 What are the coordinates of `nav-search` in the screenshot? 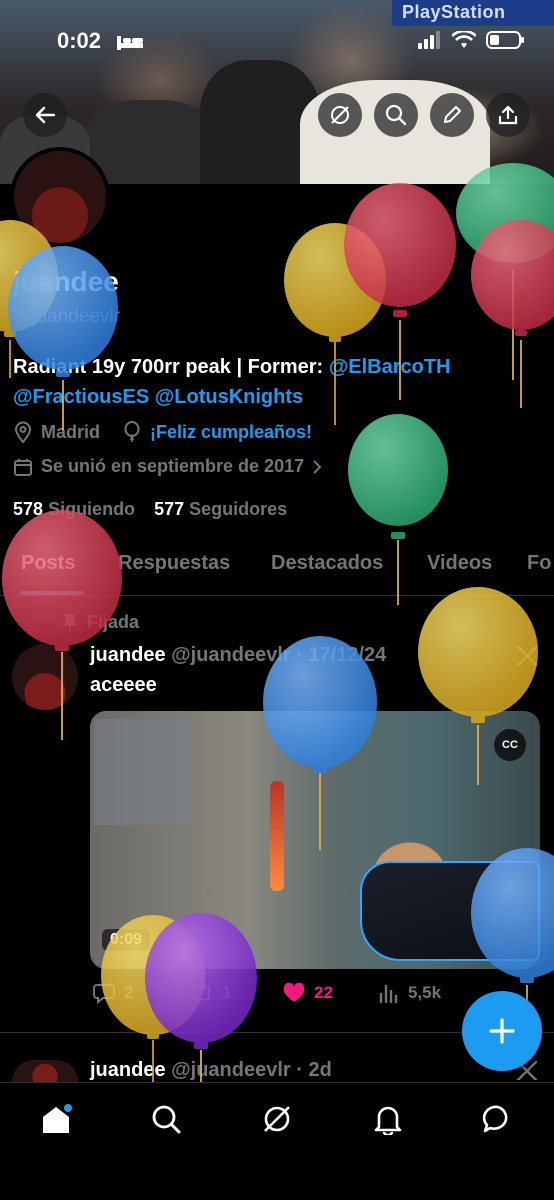 It's located at (166, 1119).